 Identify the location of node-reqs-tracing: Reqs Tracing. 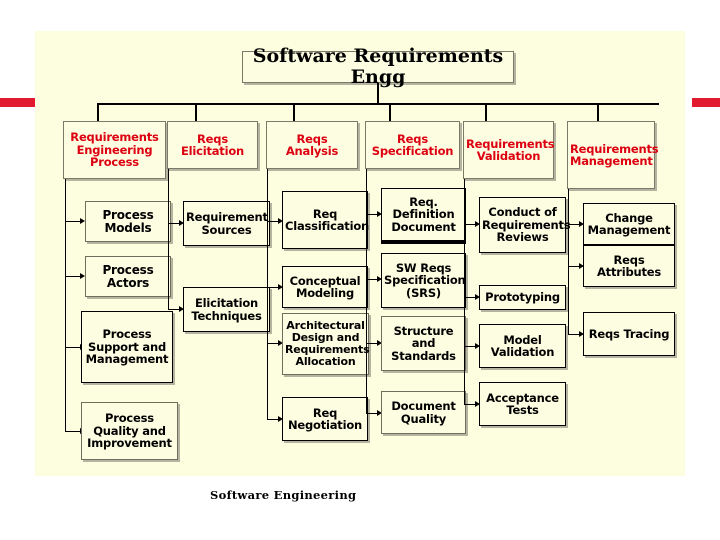
(629, 334).